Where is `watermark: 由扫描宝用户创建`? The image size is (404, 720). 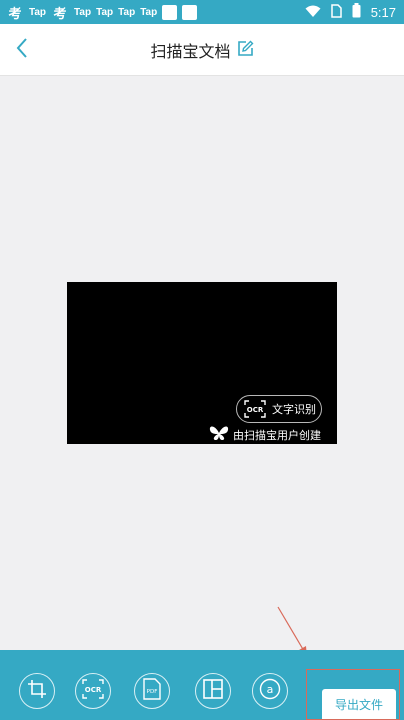
watermark: 由扫描宝用户创建 is located at coordinates (265, 435).